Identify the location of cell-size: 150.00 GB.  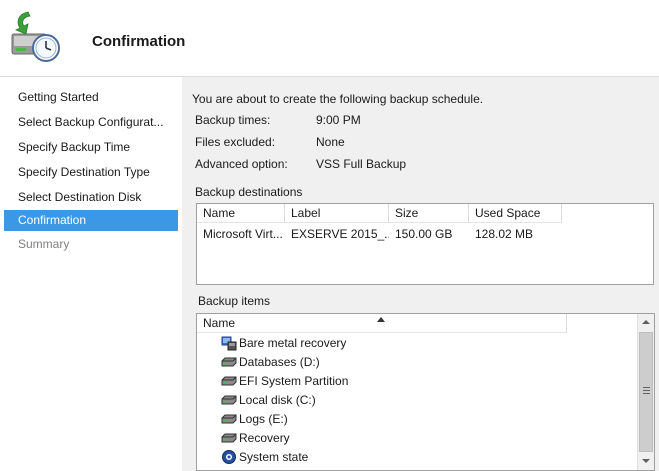
(424, 234).